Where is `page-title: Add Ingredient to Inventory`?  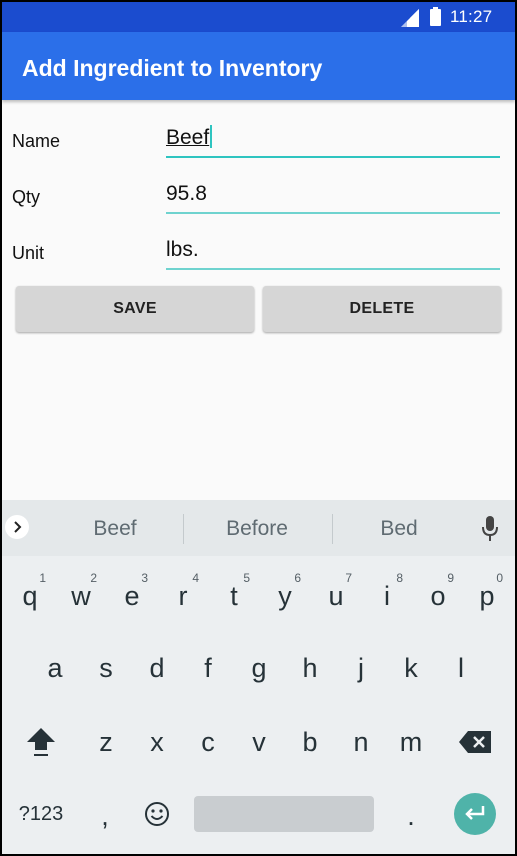 page-title: Add Ingredient to Inventory is located at coordinates (172, 68).